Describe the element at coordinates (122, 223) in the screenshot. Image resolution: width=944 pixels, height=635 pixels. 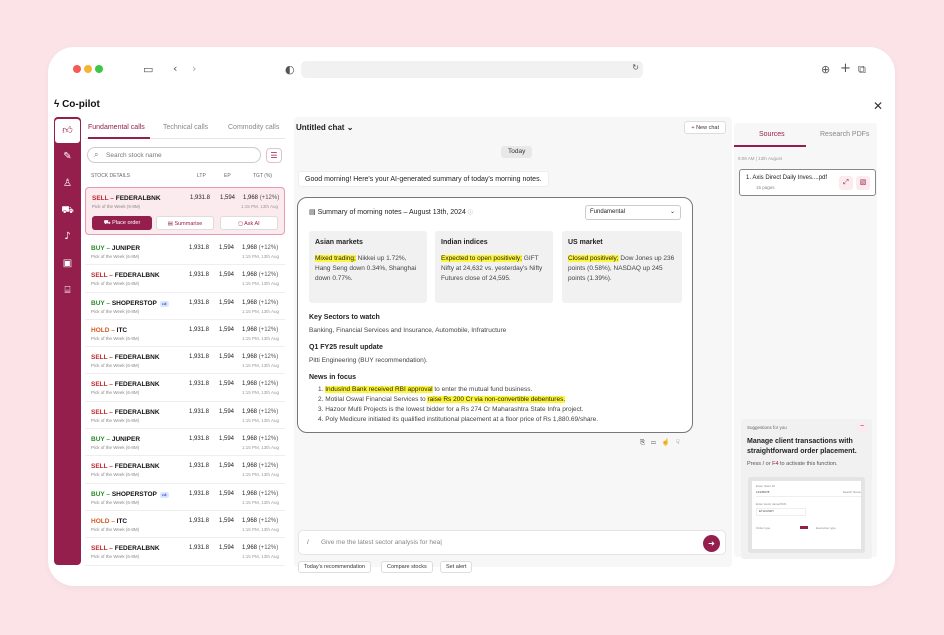
I see `place-order-button: ⛟ Place order` at that location.